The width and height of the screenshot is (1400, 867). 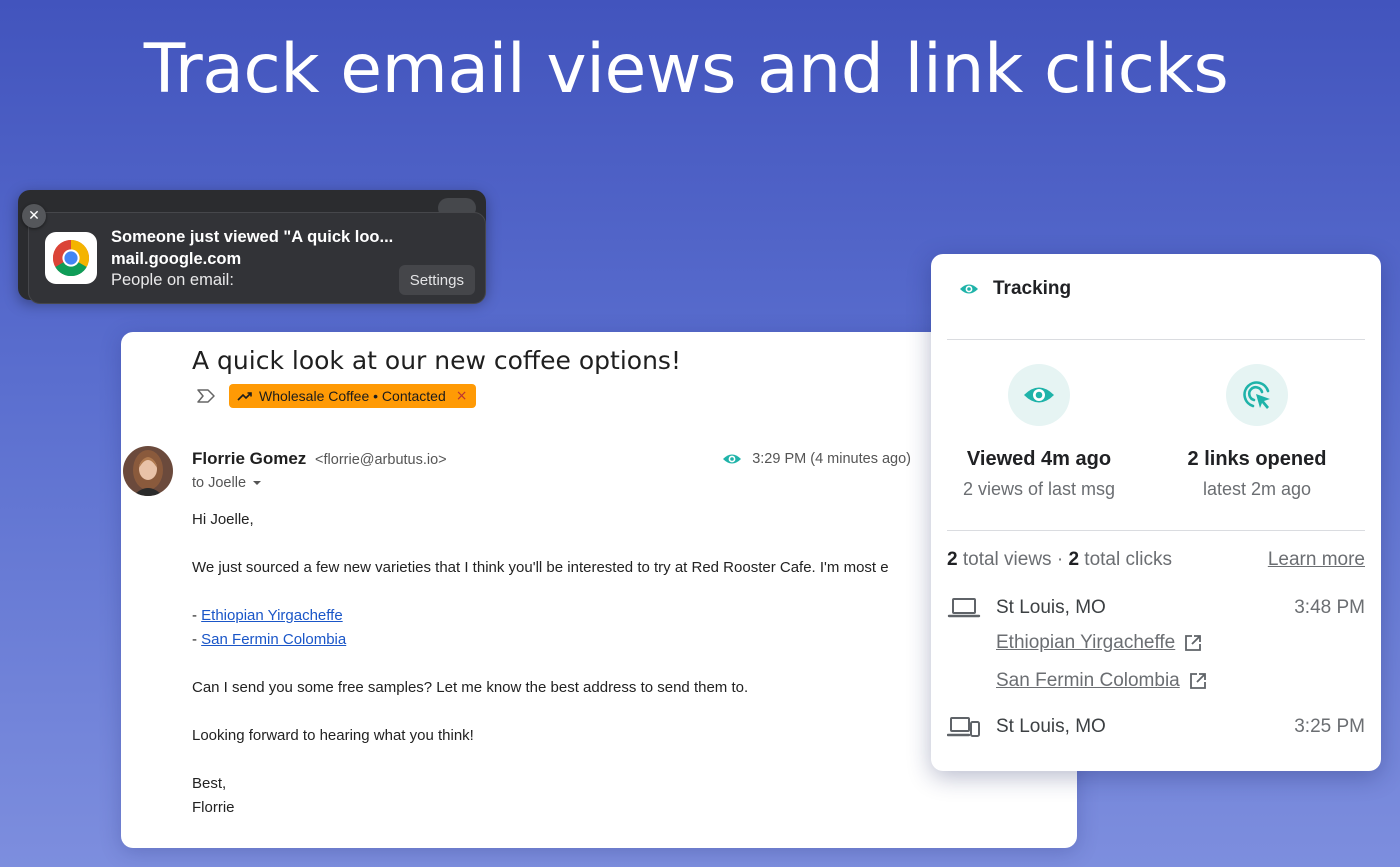 I want to click on notification-domain: mail.google.com, so click(x=176, y=258).